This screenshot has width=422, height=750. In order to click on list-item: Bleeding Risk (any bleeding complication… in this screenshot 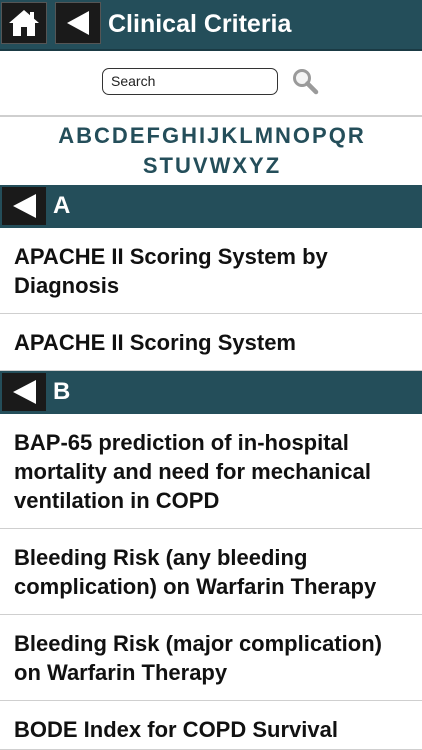, I will do `click(211, 572)`.